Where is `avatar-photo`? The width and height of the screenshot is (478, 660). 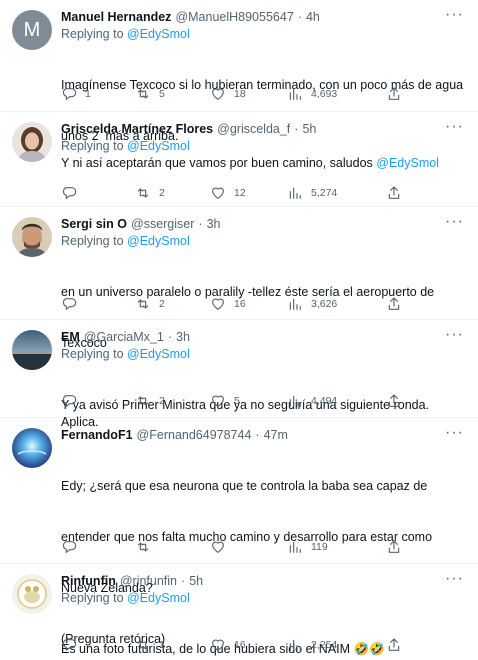 avatar-photo is located at coordinates (32, 448).